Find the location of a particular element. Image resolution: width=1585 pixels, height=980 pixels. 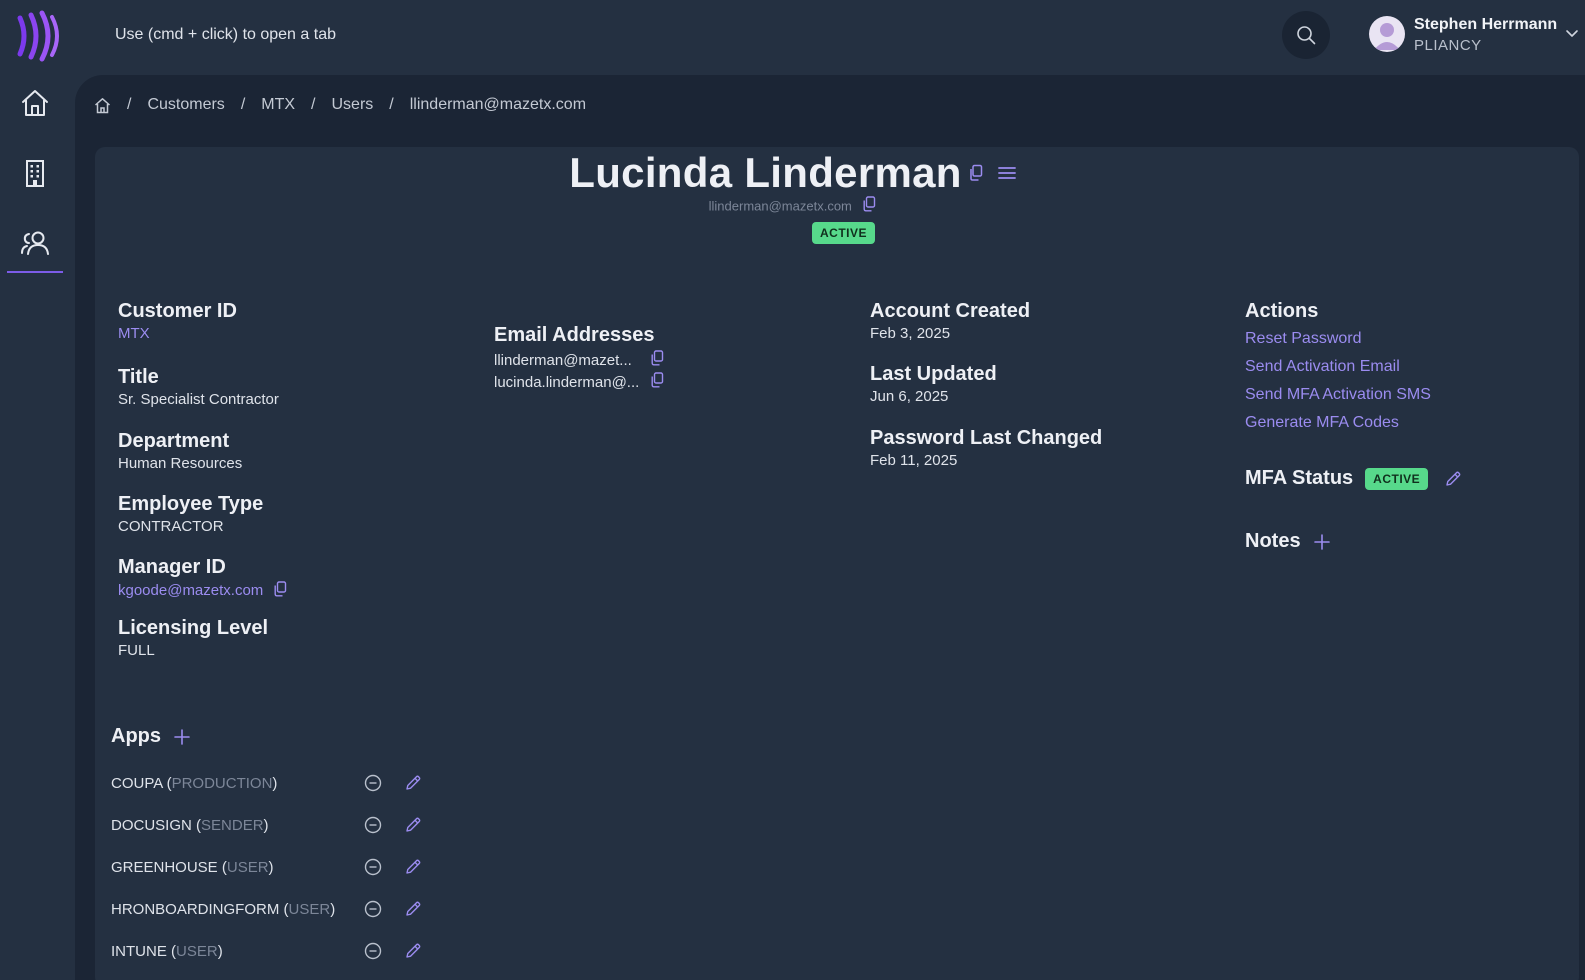

apps-header: Apps is located at coordinates (151, 736).